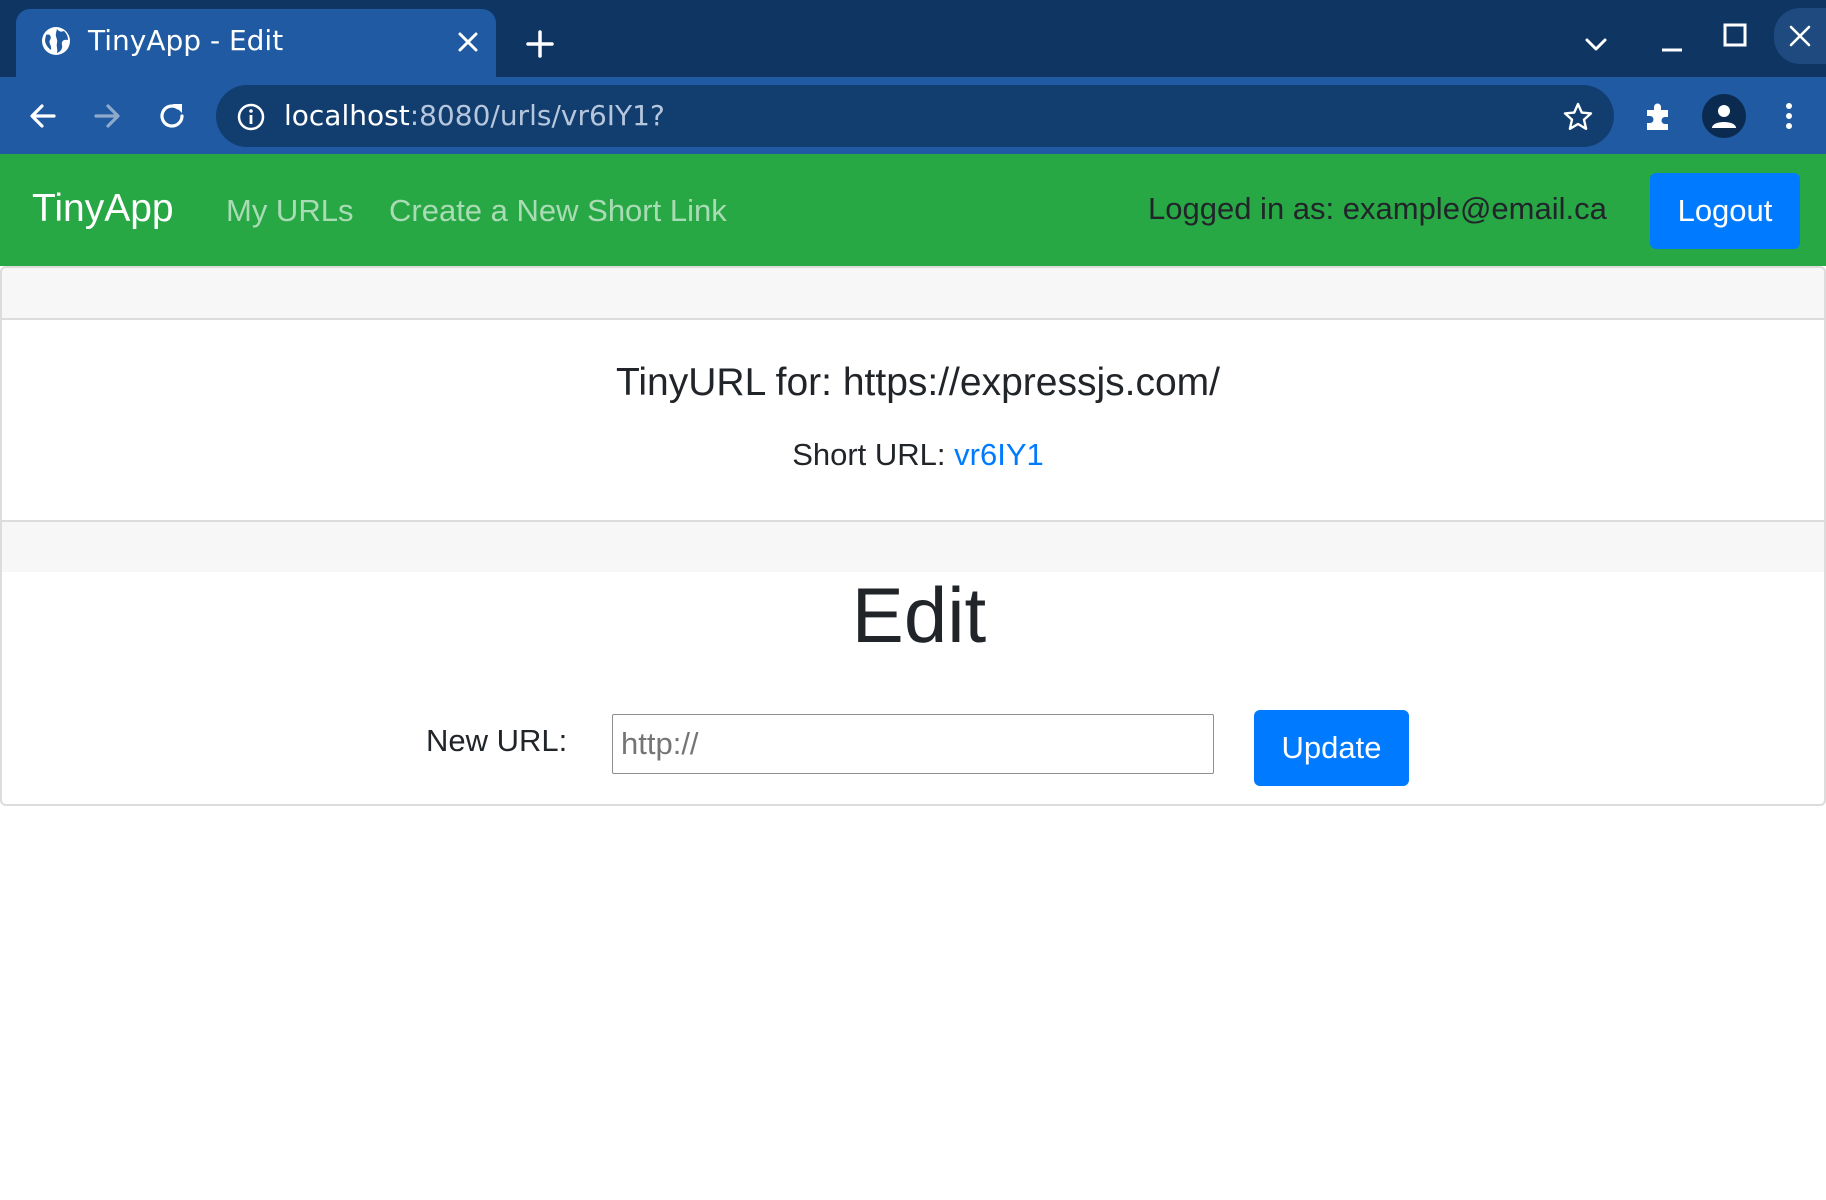 This screenshot has width=1826, height=1200. I want to click on tab-title: TinyApp - Edit, so click(186, 40).